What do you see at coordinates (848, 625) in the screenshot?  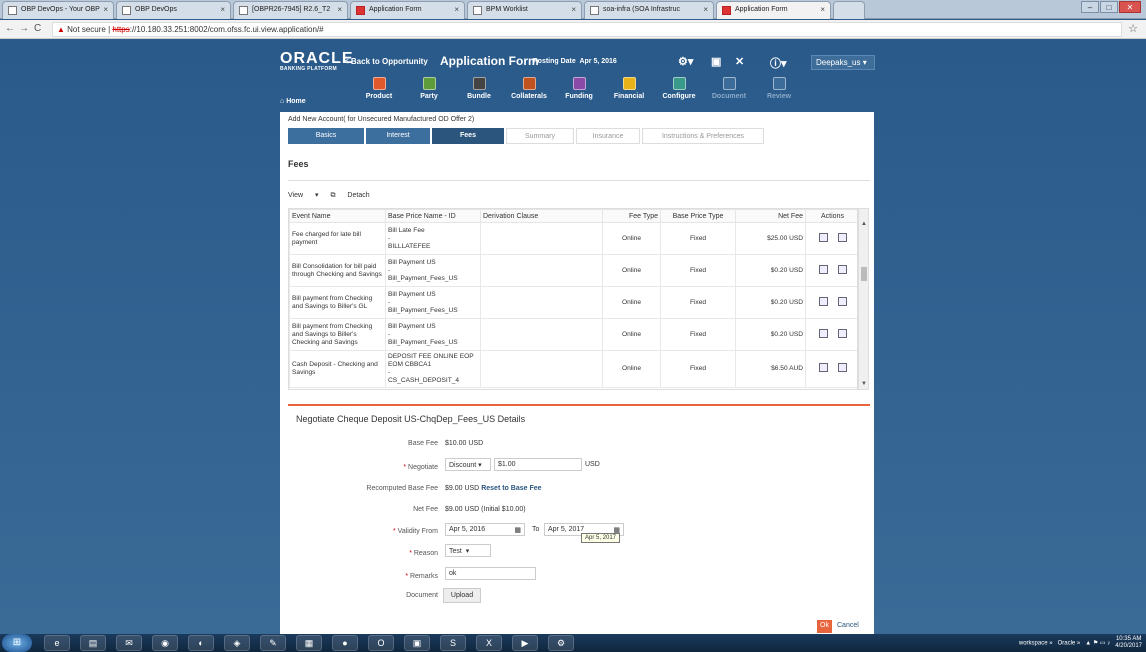 I see `cancel-link: Cancel` at bounding box center [848, 625].